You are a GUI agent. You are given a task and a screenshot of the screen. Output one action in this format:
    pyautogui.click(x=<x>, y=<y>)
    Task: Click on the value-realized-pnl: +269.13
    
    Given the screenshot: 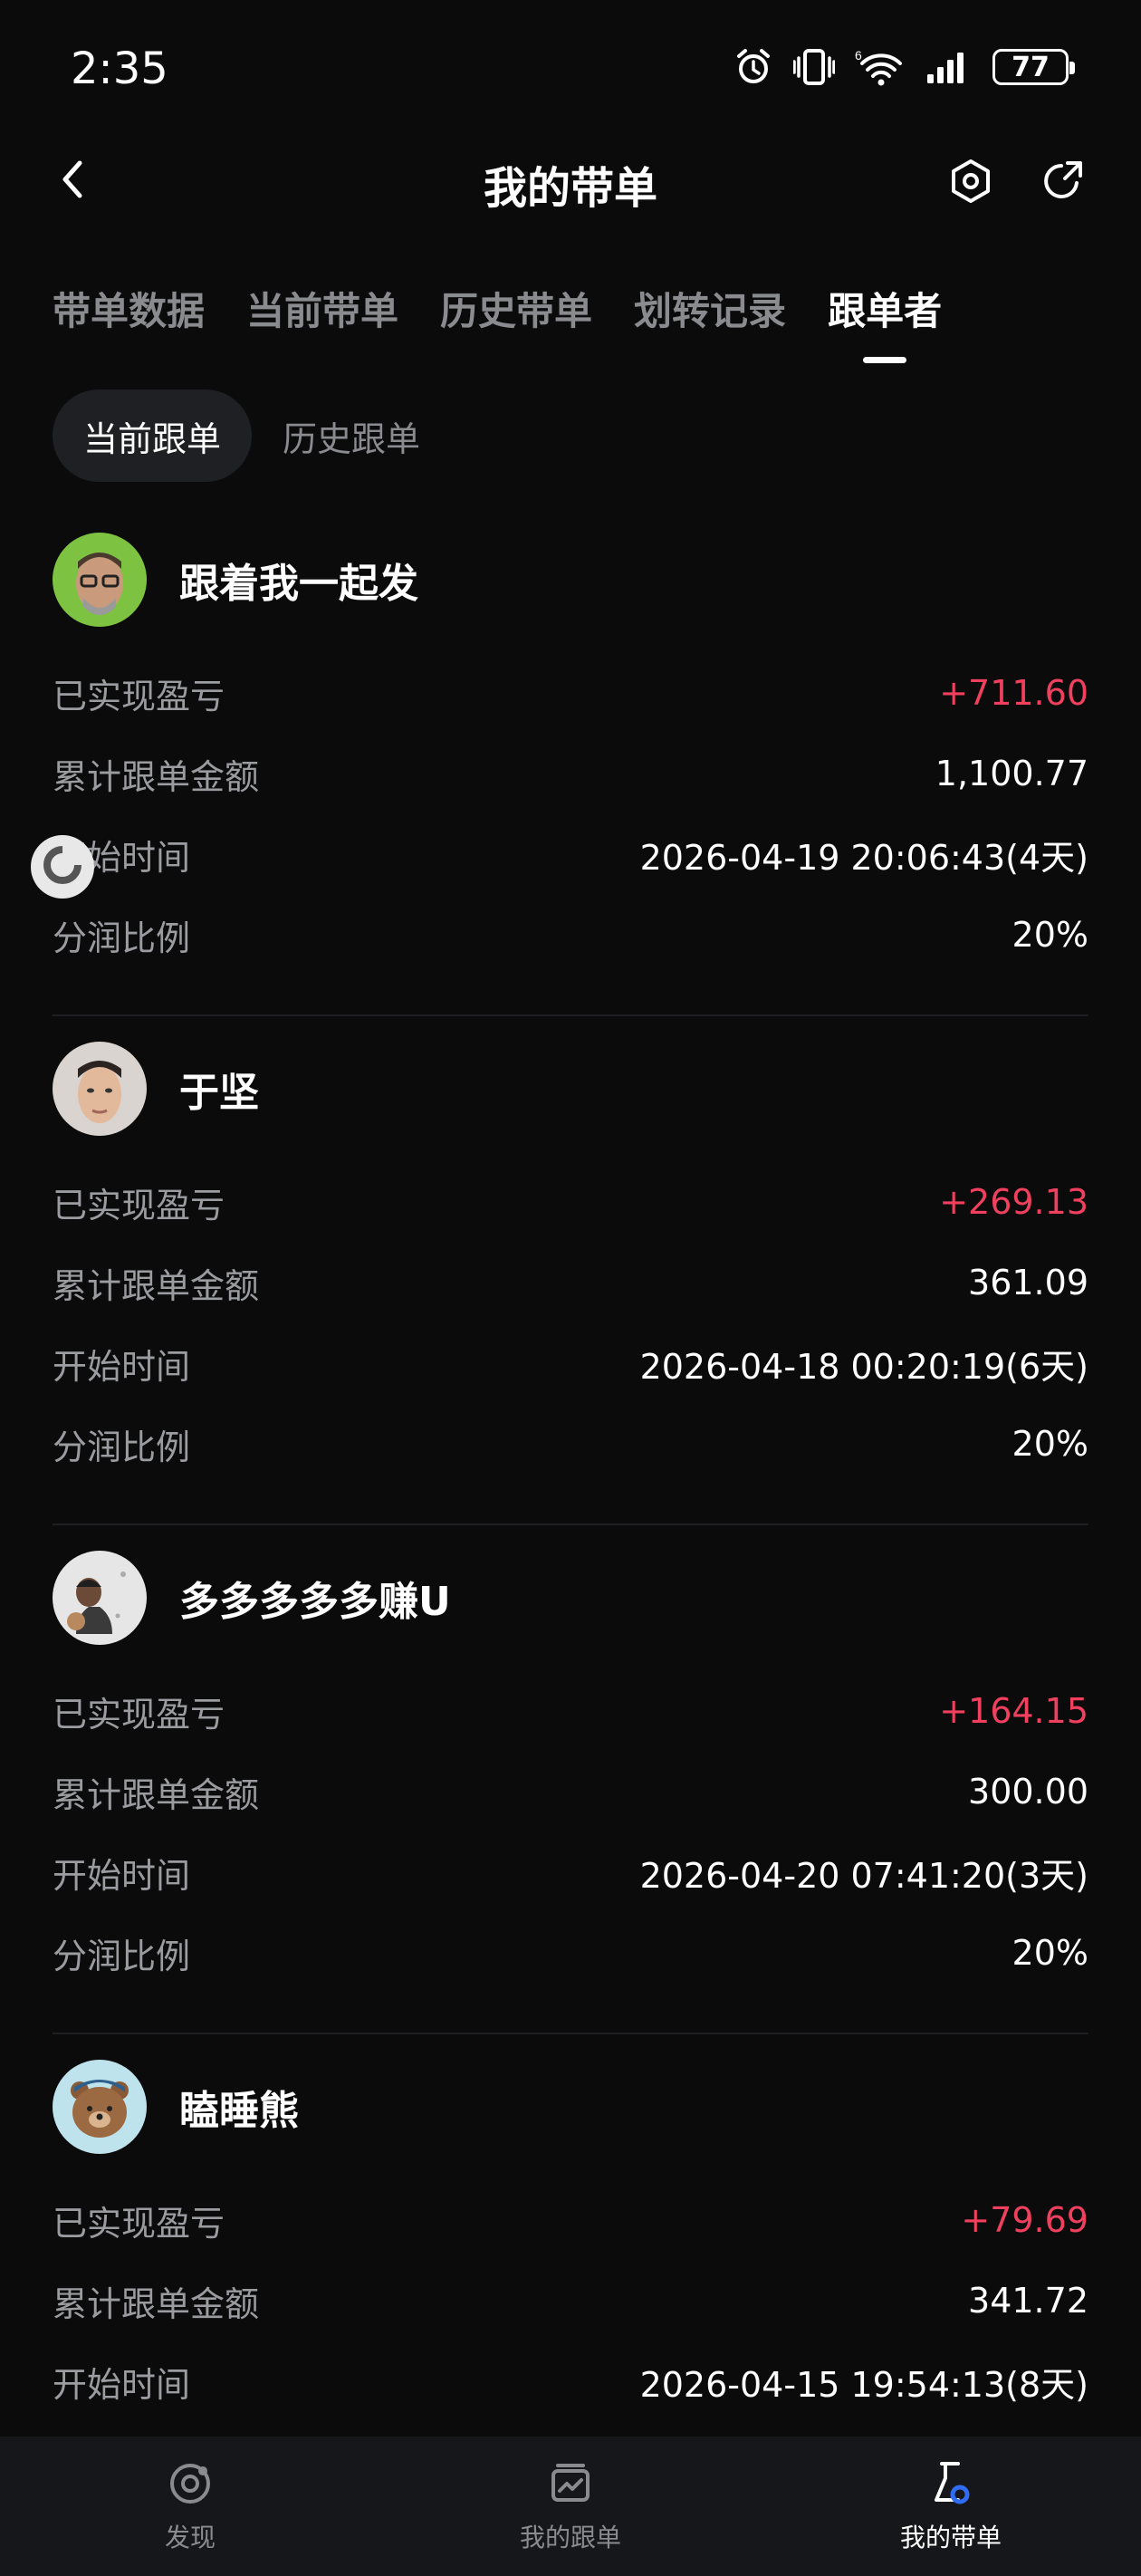 What is the action you would take?
    pyautogui.click(x=1014, y=1202)
    